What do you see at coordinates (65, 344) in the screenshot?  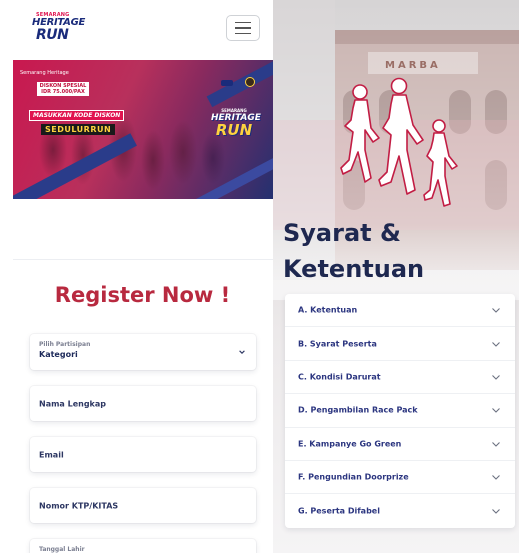 I see `field-label: Pilih Partisipan` at bounding box center [65, 344].